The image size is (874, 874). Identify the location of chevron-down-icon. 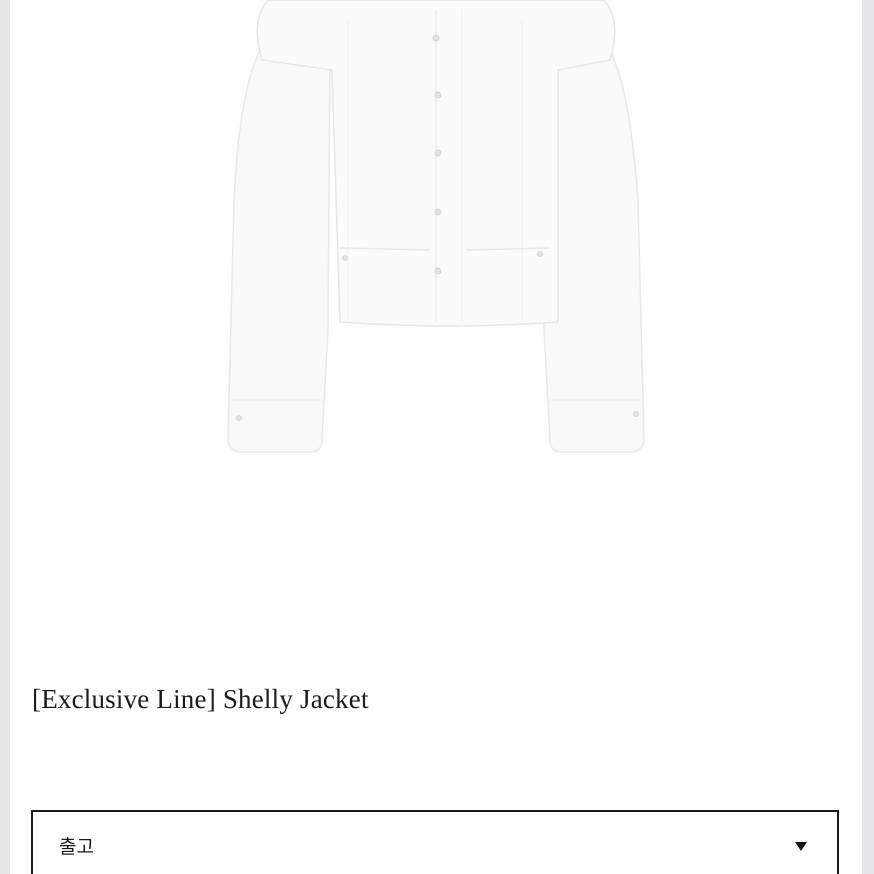
(801, 846).